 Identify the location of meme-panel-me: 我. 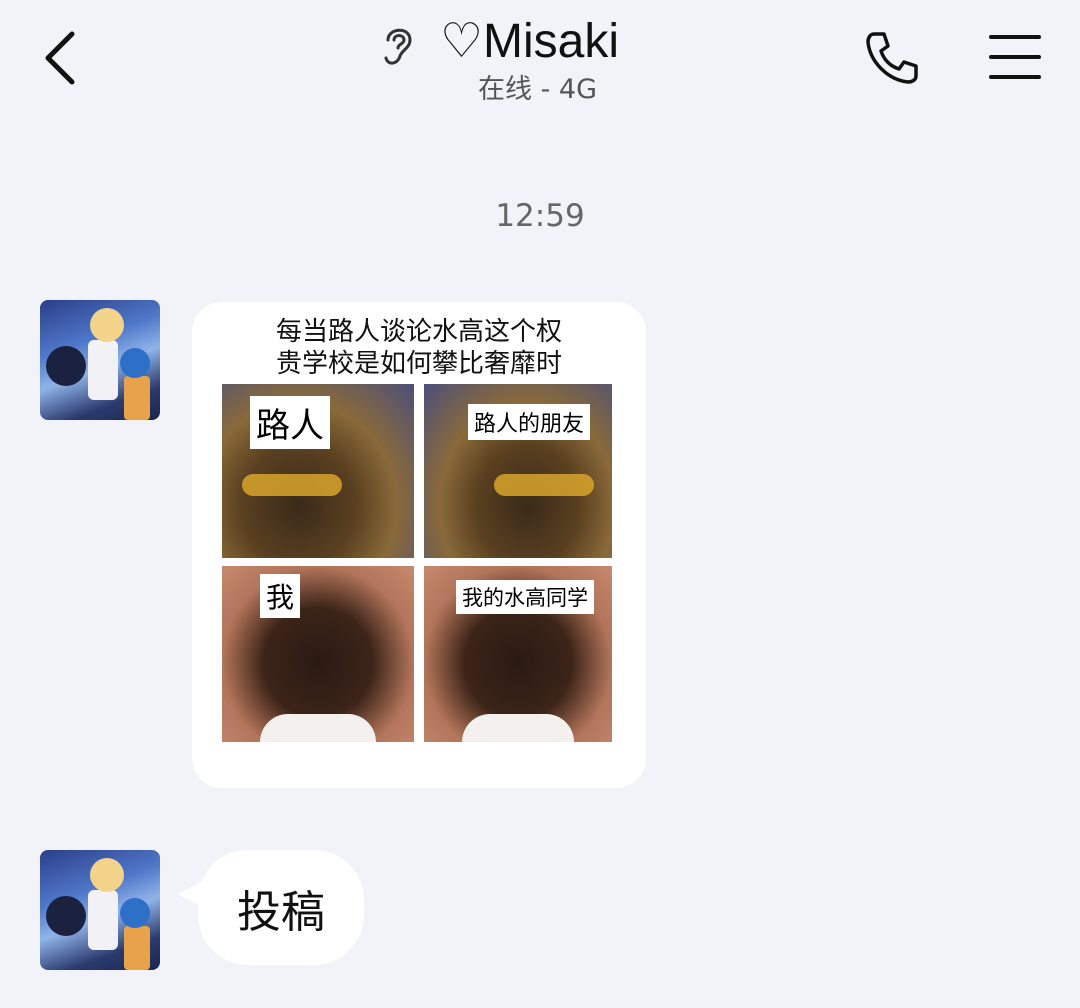
(318, 654).